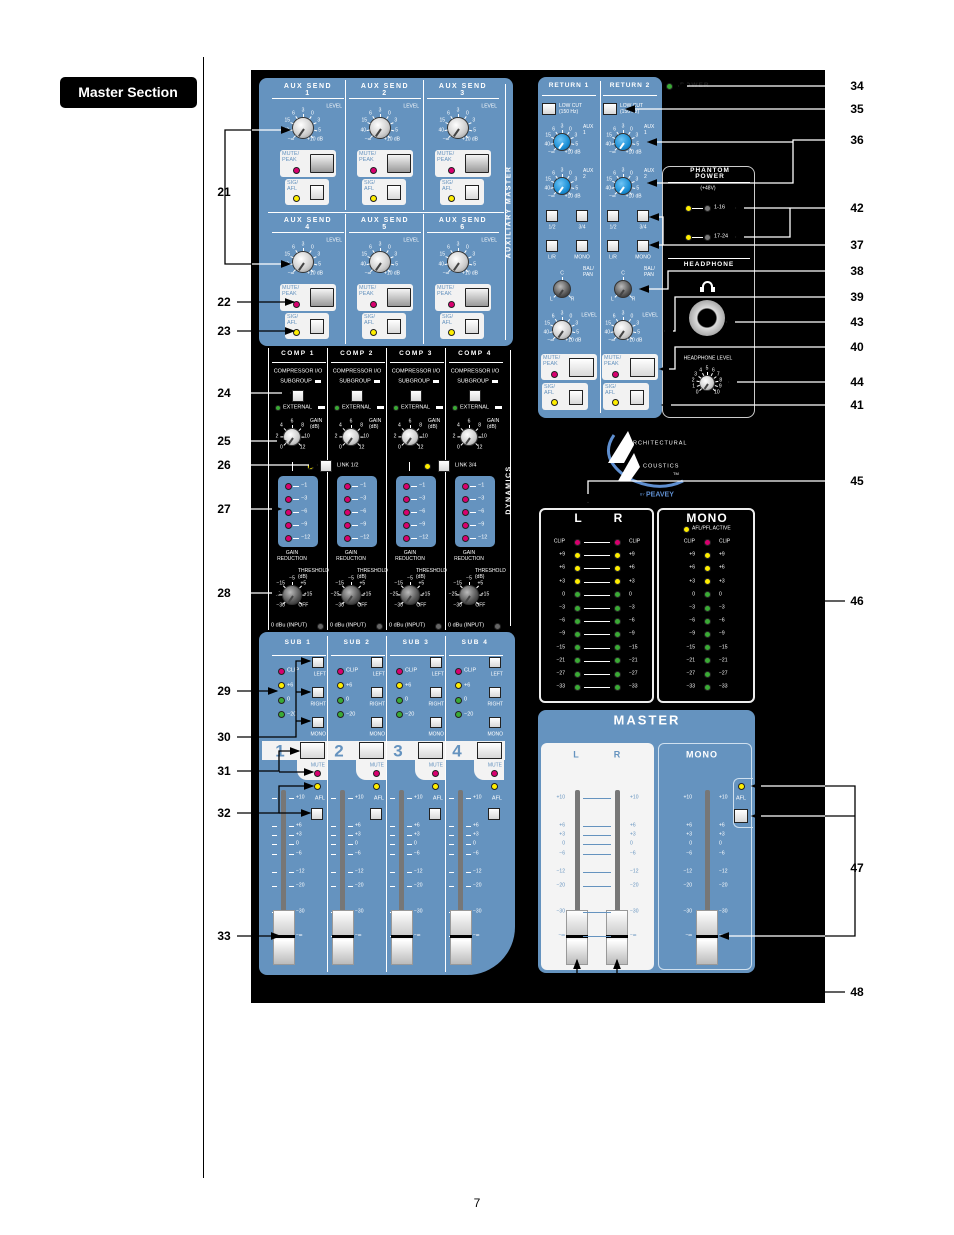 This screenshot has height=1235, width=954. I want to click on peak-led, so click(373, 304).